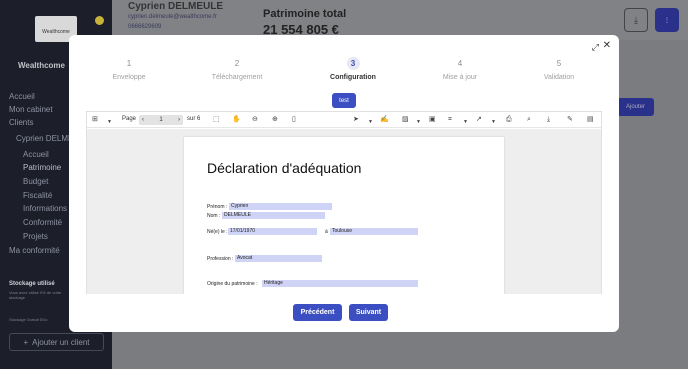 The height and width of the screenshot is (369, 688). What do you see at coordinates (216, 120) in the screenshot?
I see `selection-icon: ⬚` at bounding box center [216, 120].